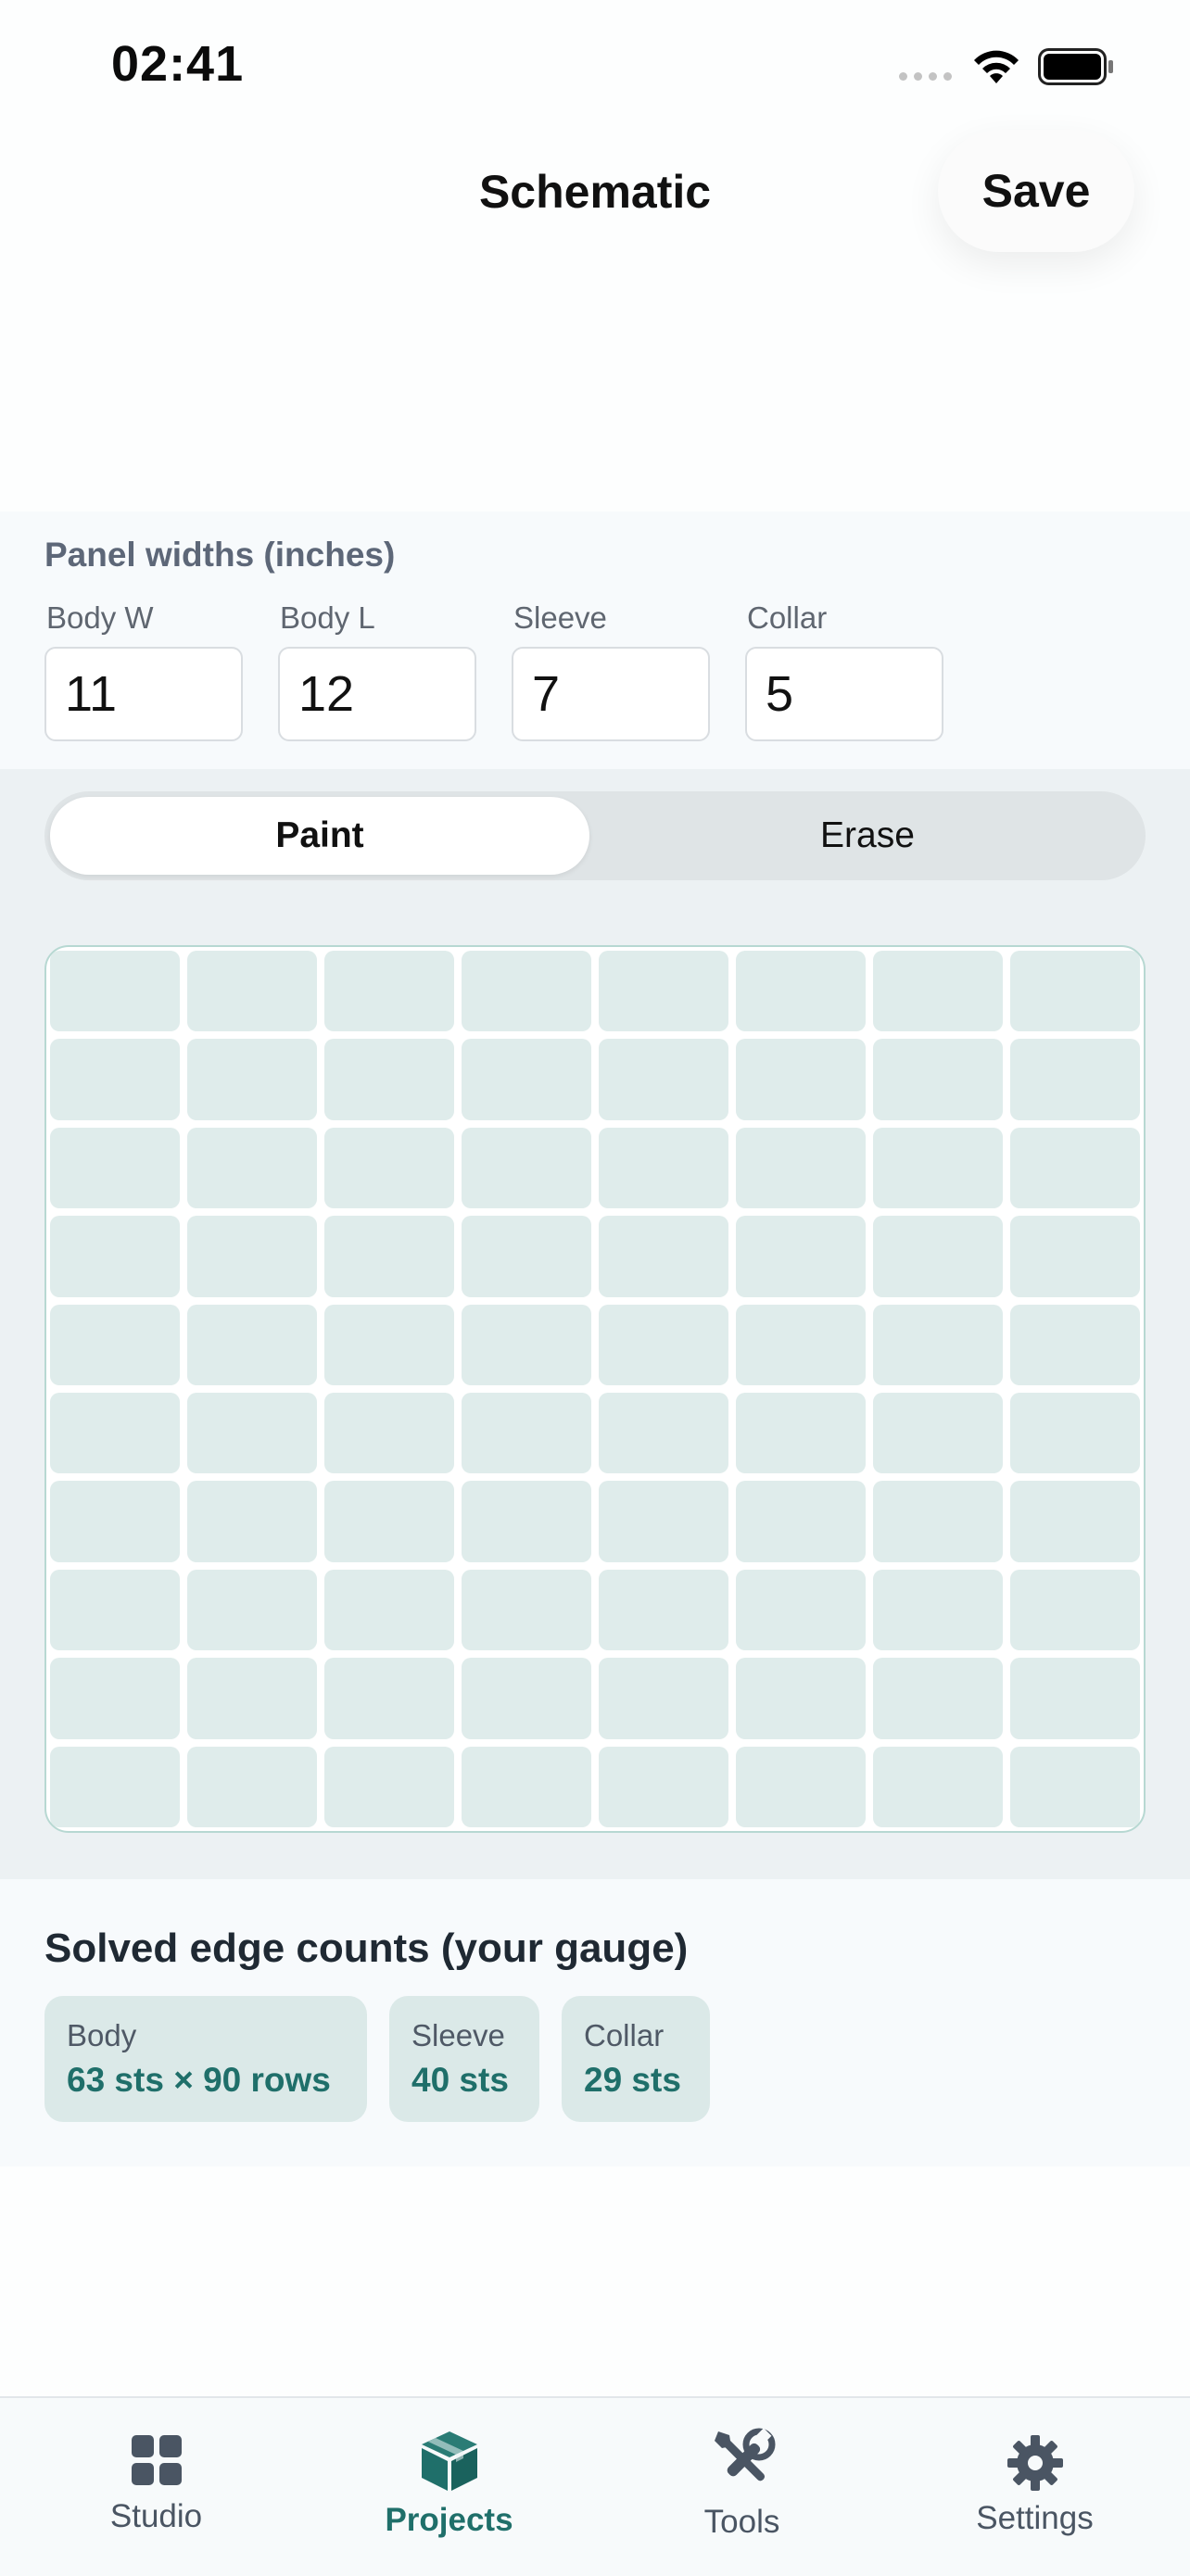  Describe the element at coordinates (464, 2059) in the screenshot. I see `sleeve-count-chip: Sleeve 40 sts` at that location.